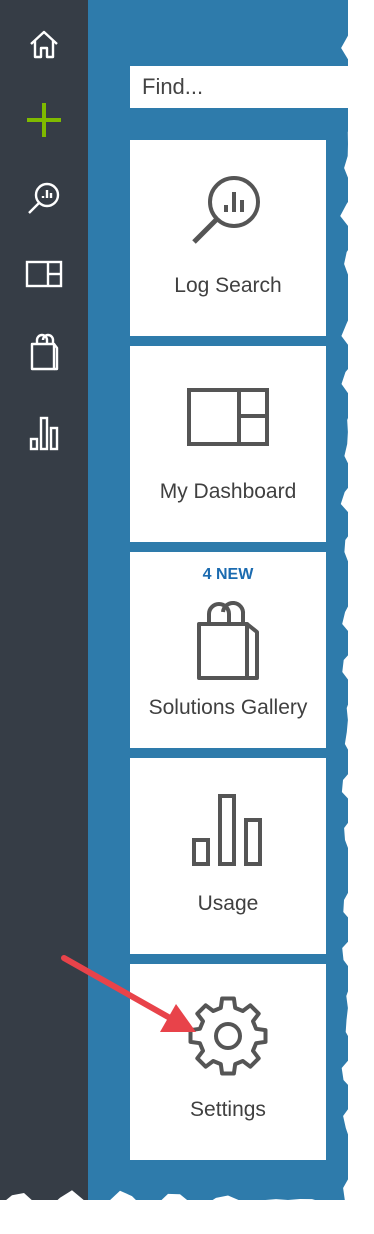 This screenshot has width=374, height=1234. Describe the element at coordinates (228, 285) in the screenshot. I see `tile-label: Log Search` at that location.